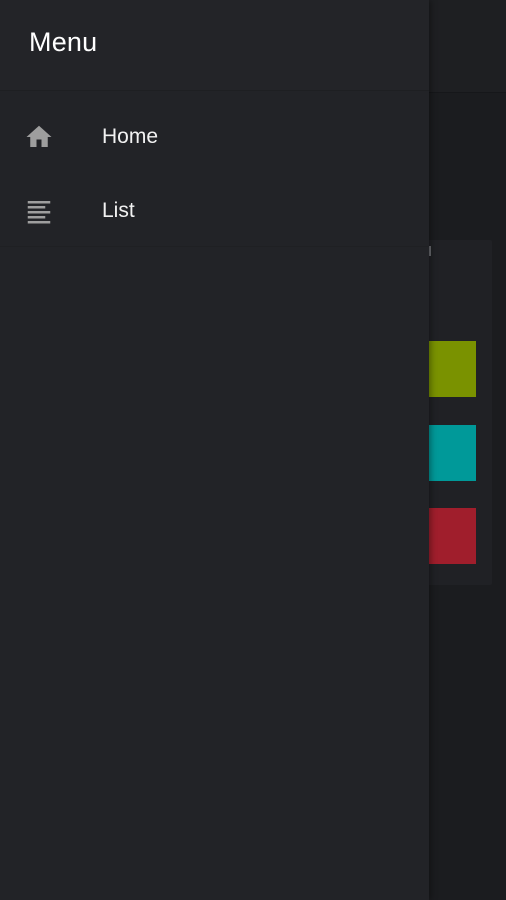 This screenshot has width=506, height=900. I want to click on drawer-nav-list: Home List, so click(214, 173).